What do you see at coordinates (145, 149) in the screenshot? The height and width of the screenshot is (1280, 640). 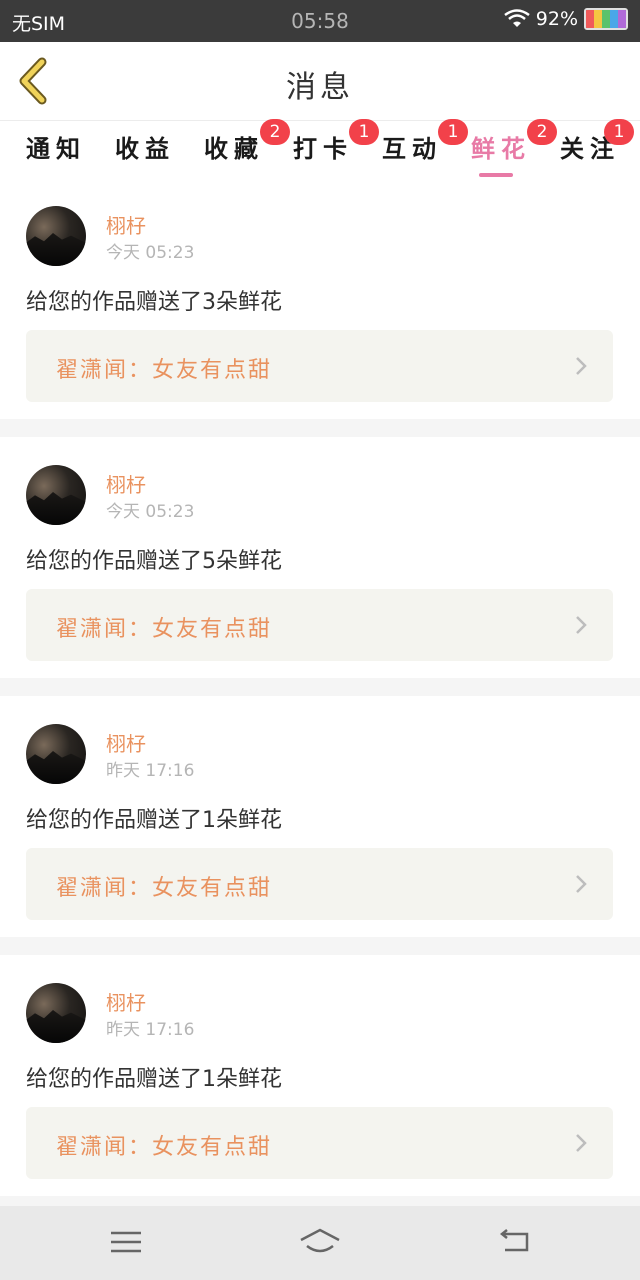 I see `tab-label: 收益` at bounding box center [145, 149].